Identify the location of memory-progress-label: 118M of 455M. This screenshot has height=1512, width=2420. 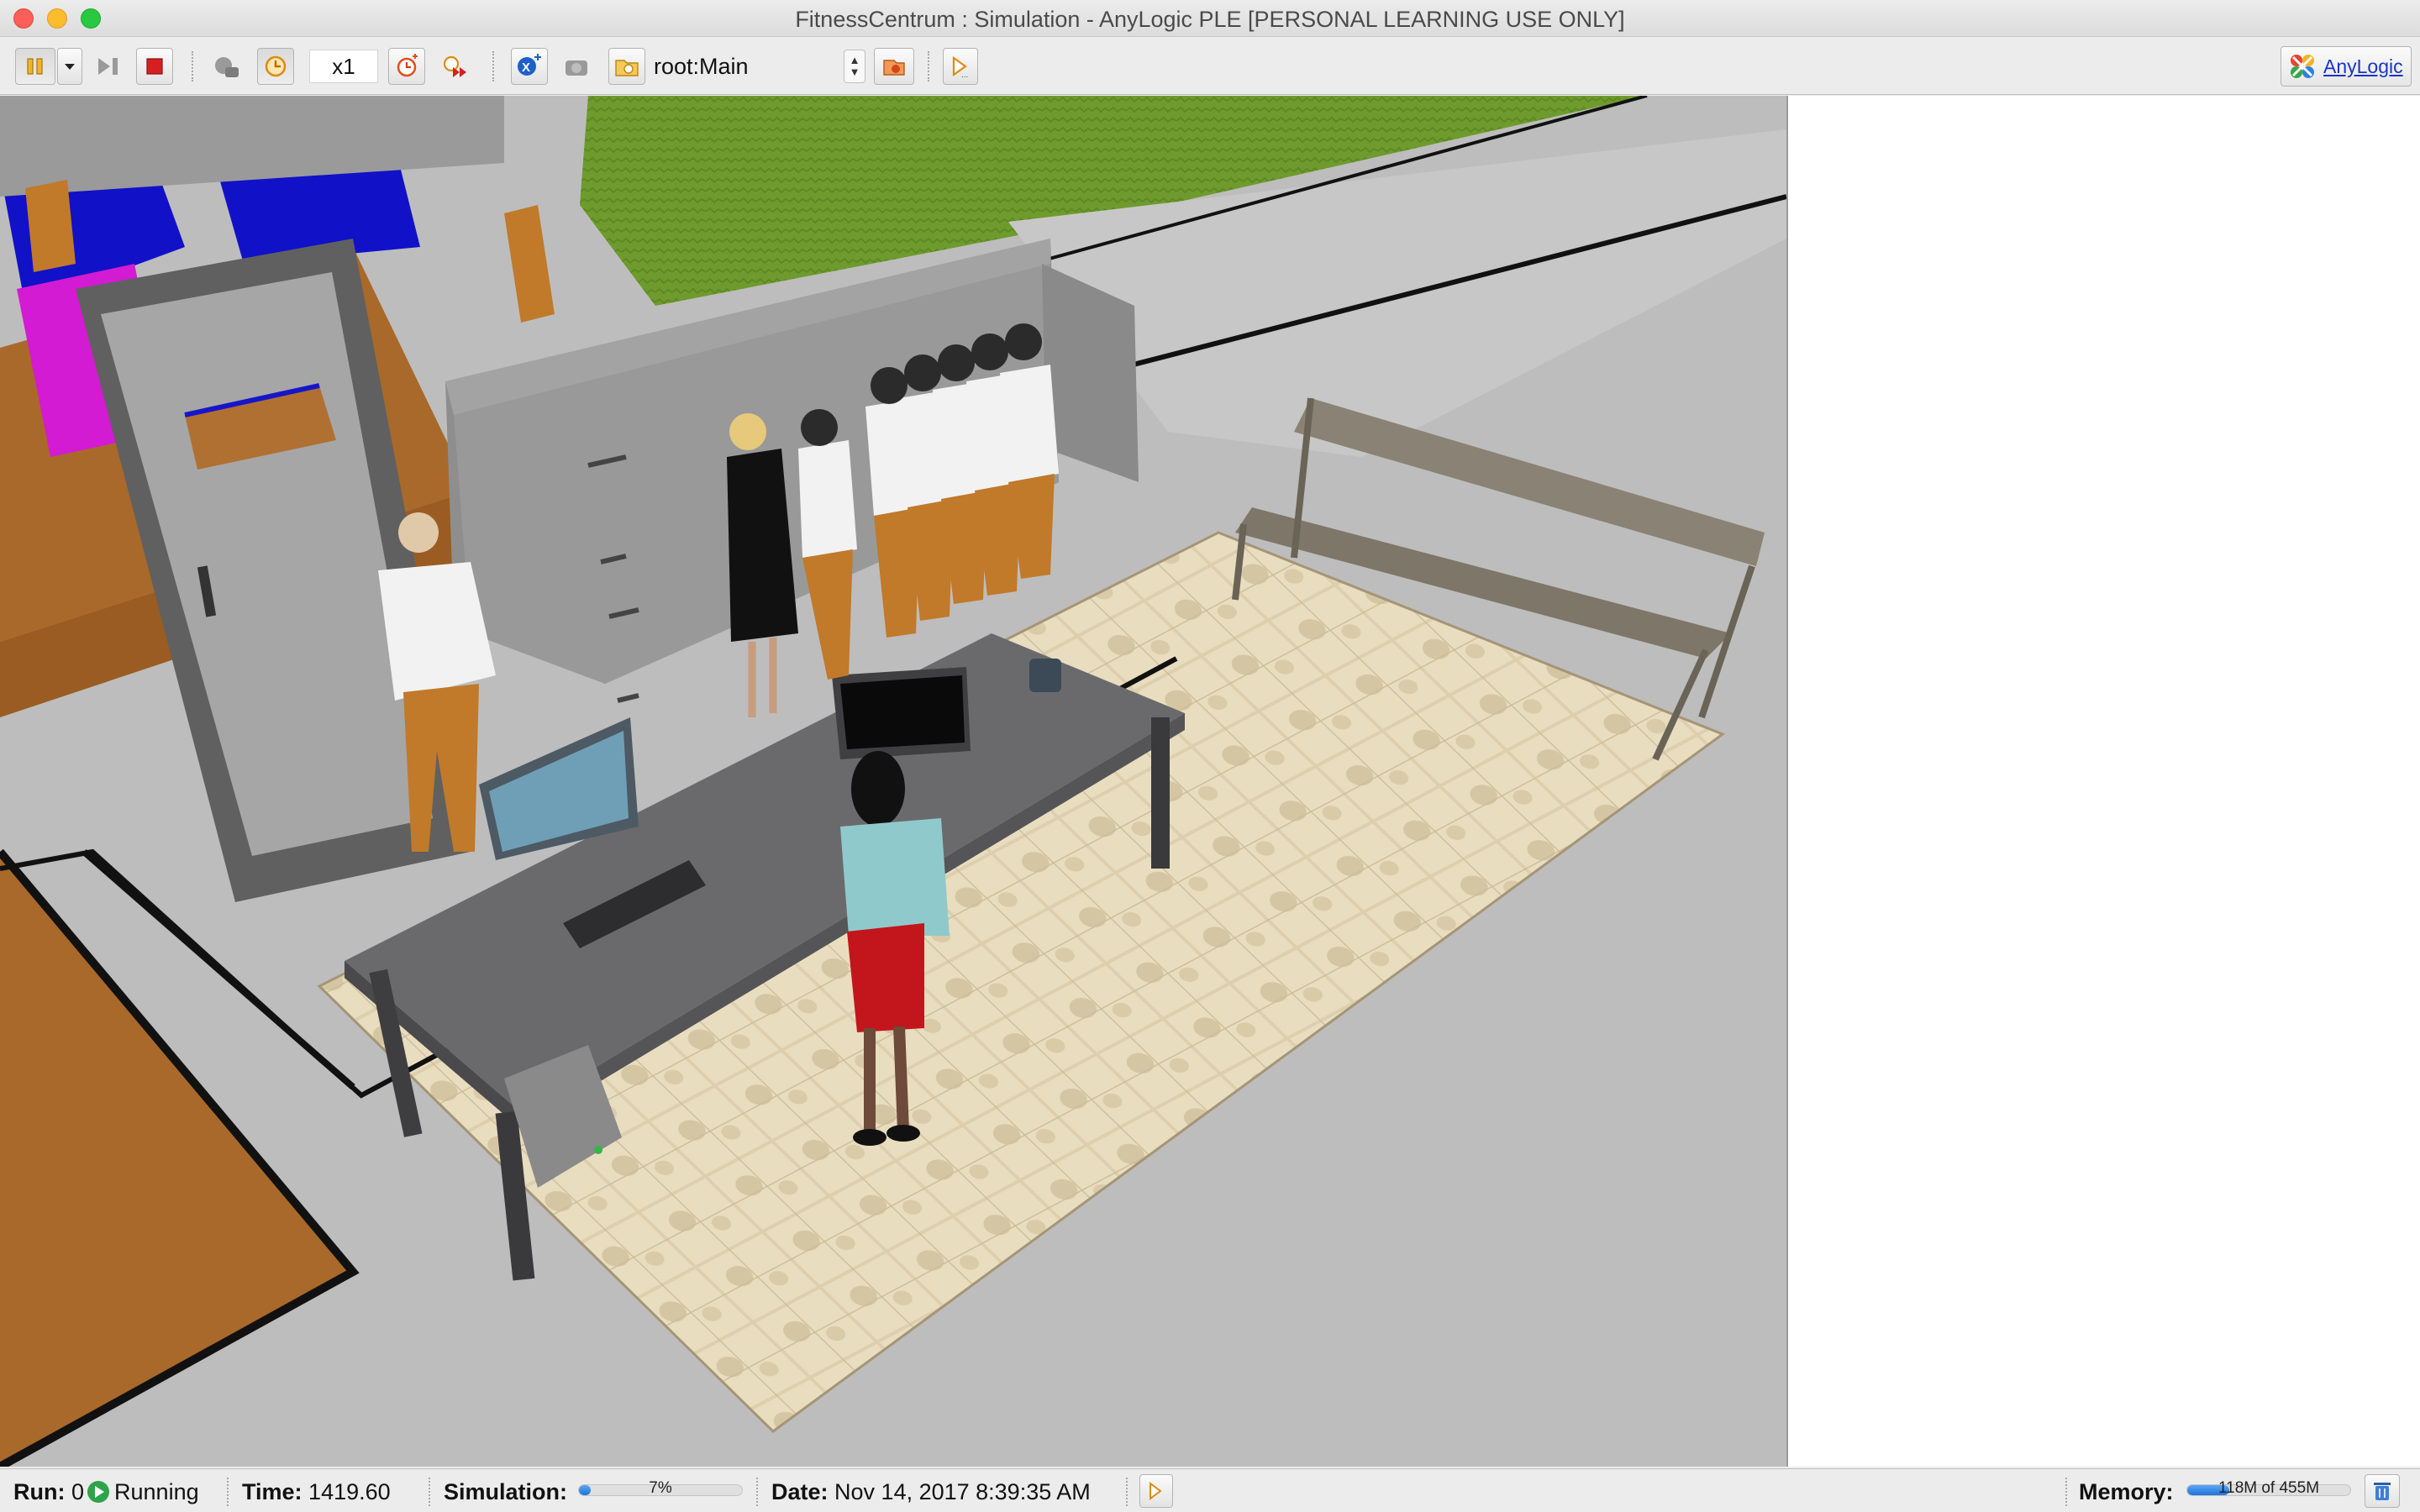
(2268, 1488).